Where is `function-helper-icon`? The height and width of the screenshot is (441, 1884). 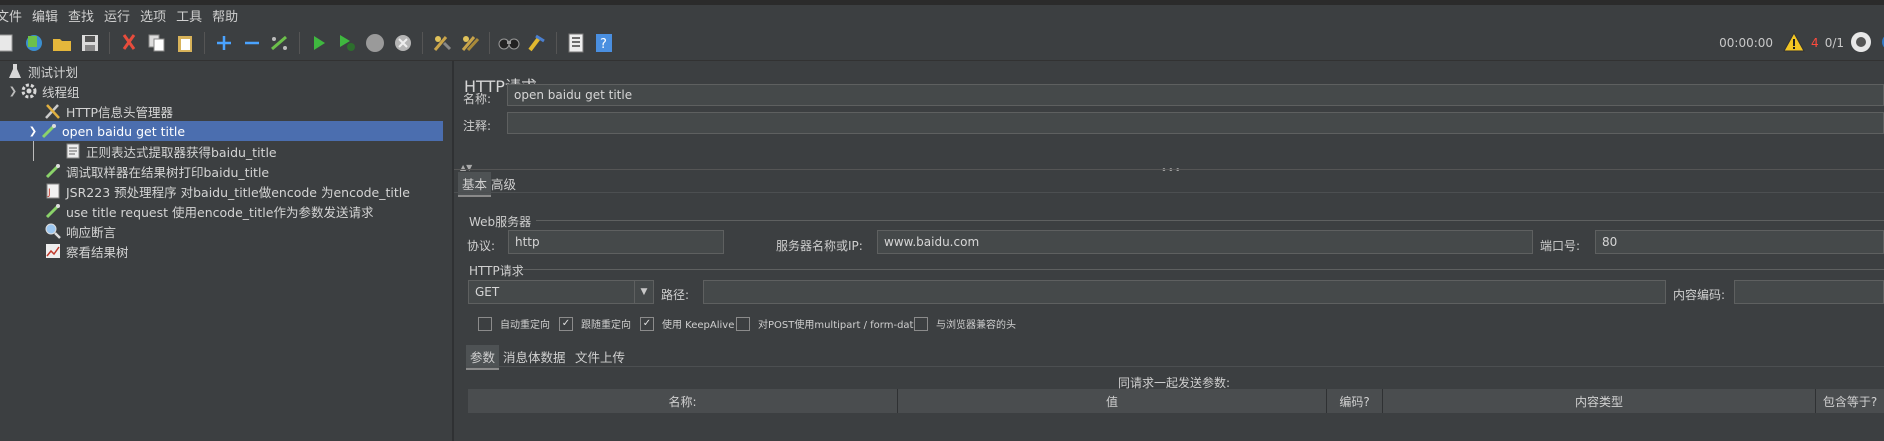 function-helper-icon is located at coordinates (576, 43).